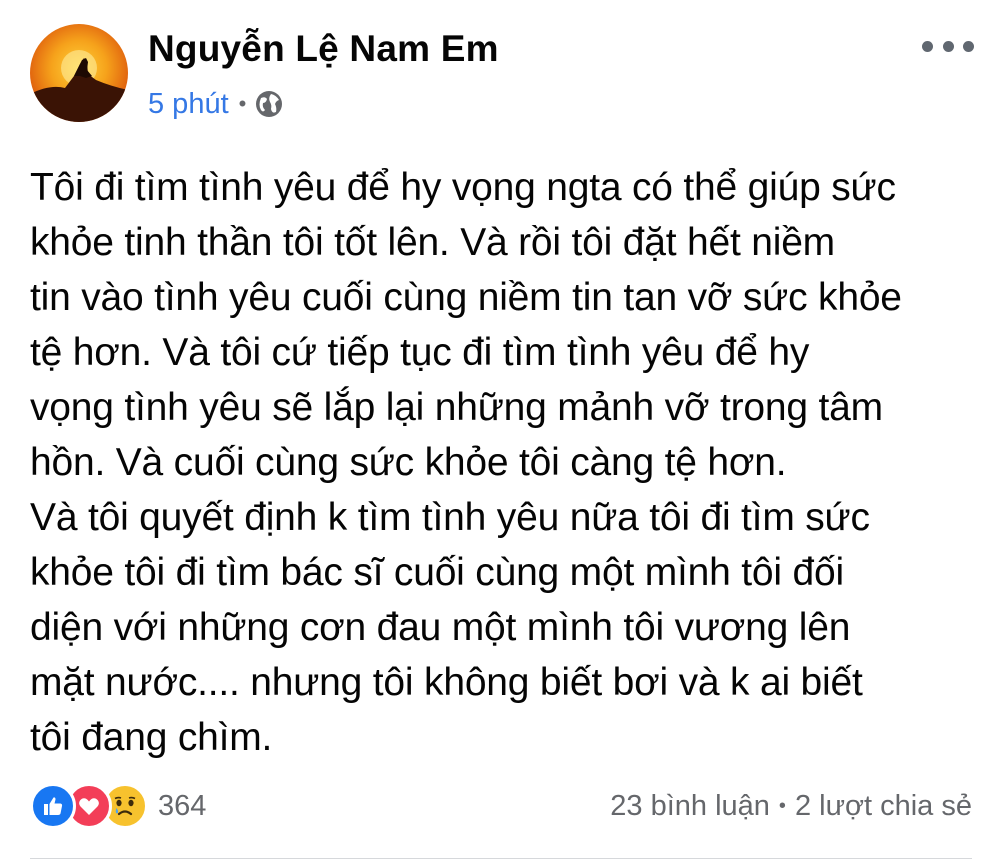 The width and height of the screenshot is (1000, 863). I want to click on post-meta: 5 phút •, so click(216, 104).